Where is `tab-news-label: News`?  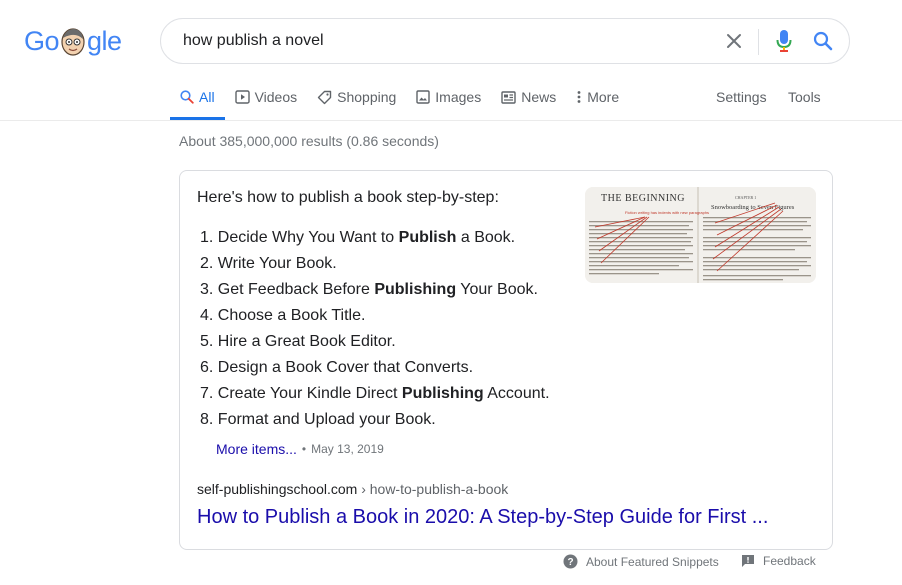 tab-news-label: News is located at coordinates (539, 97).